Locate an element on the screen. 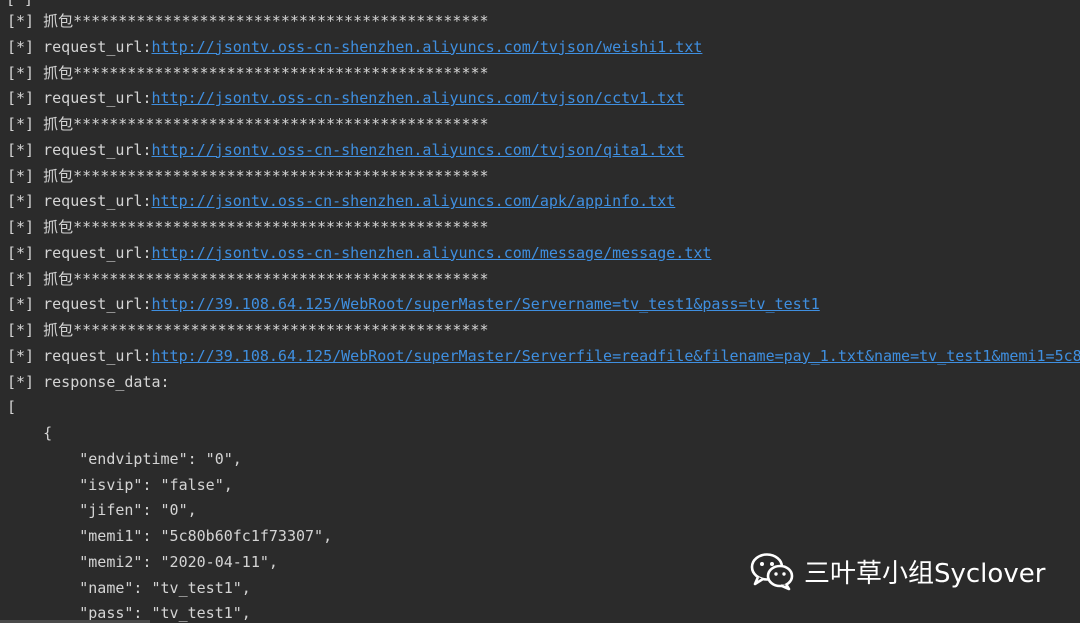 The image size is (1080, 623). console-line: "endviptime": "0", is located at coordinates (124, 459).